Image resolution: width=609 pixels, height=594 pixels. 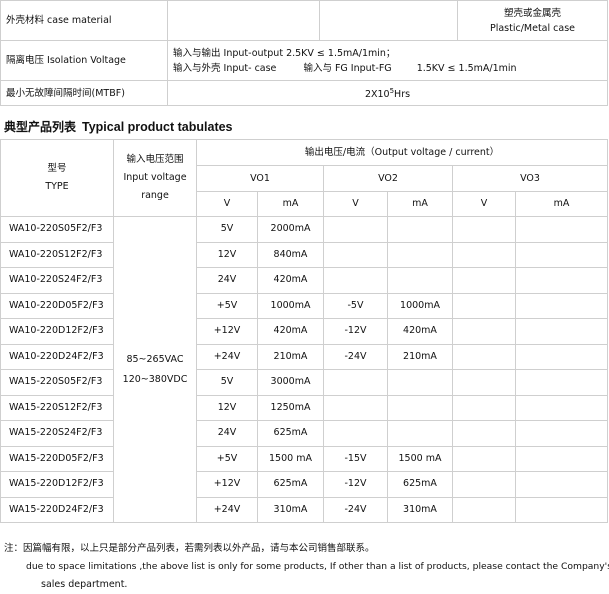 I want to click on spec-row-mtbf: 最小无故障间隔时间(MTBF) 2X105Hrs, so click(x=304, y=93).